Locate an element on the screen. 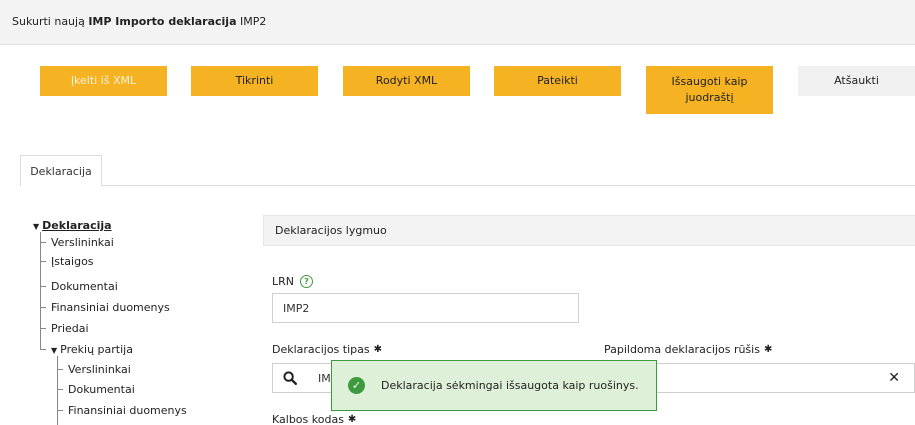  decl-type-value: IM is located at coordinates (324, 378).